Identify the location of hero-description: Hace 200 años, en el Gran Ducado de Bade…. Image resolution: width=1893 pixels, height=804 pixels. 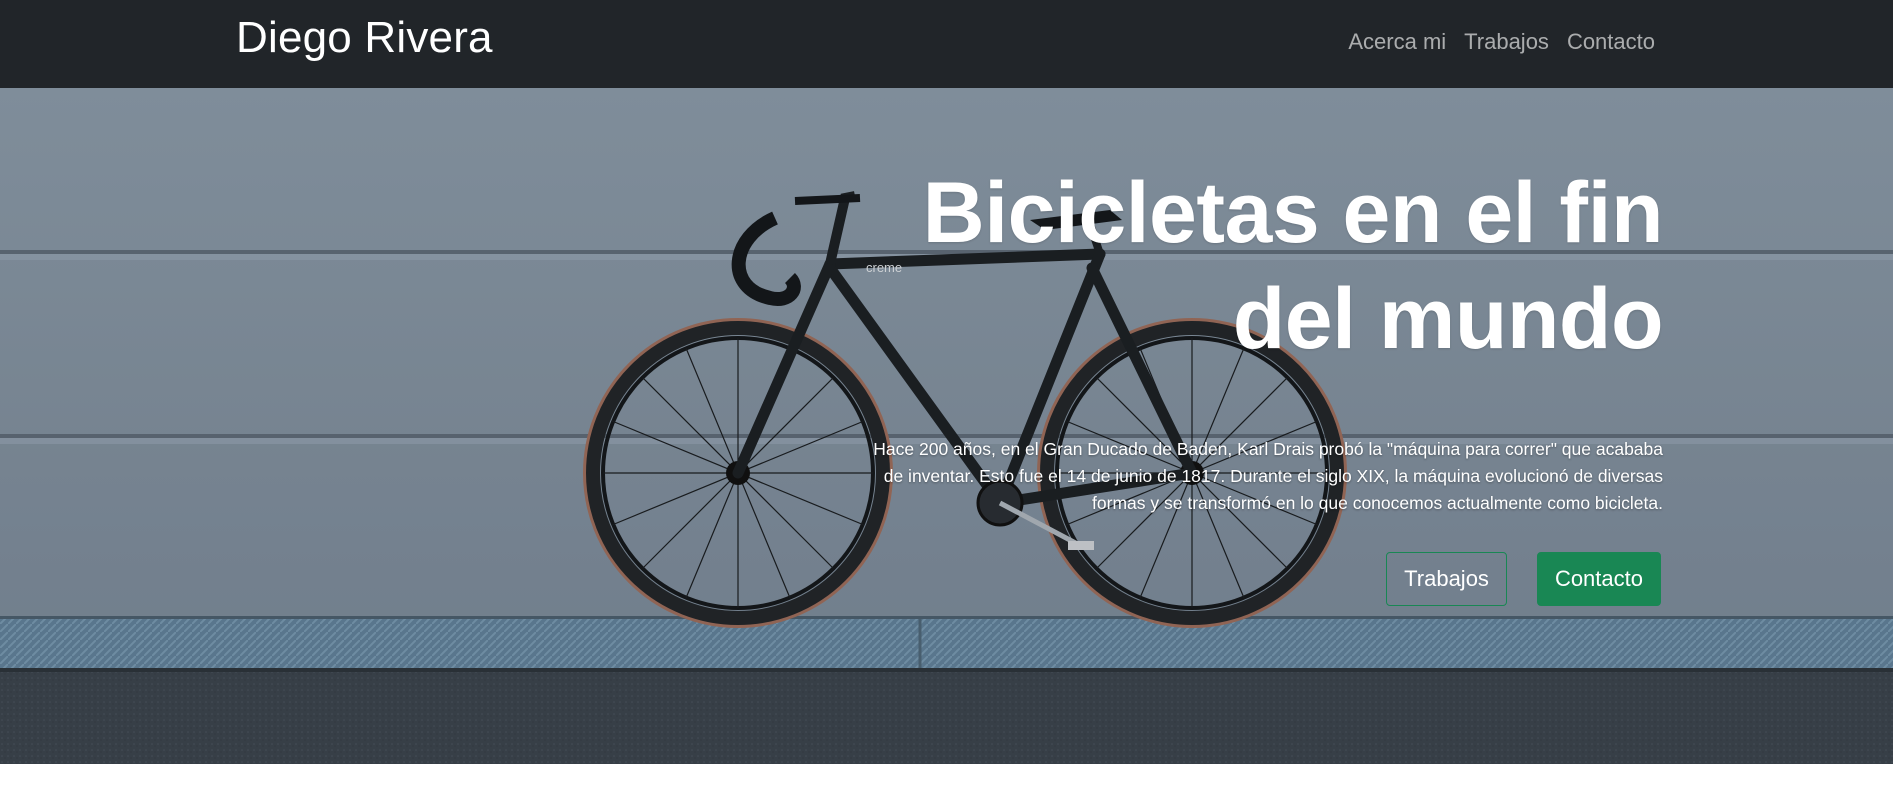
(1213, 476).